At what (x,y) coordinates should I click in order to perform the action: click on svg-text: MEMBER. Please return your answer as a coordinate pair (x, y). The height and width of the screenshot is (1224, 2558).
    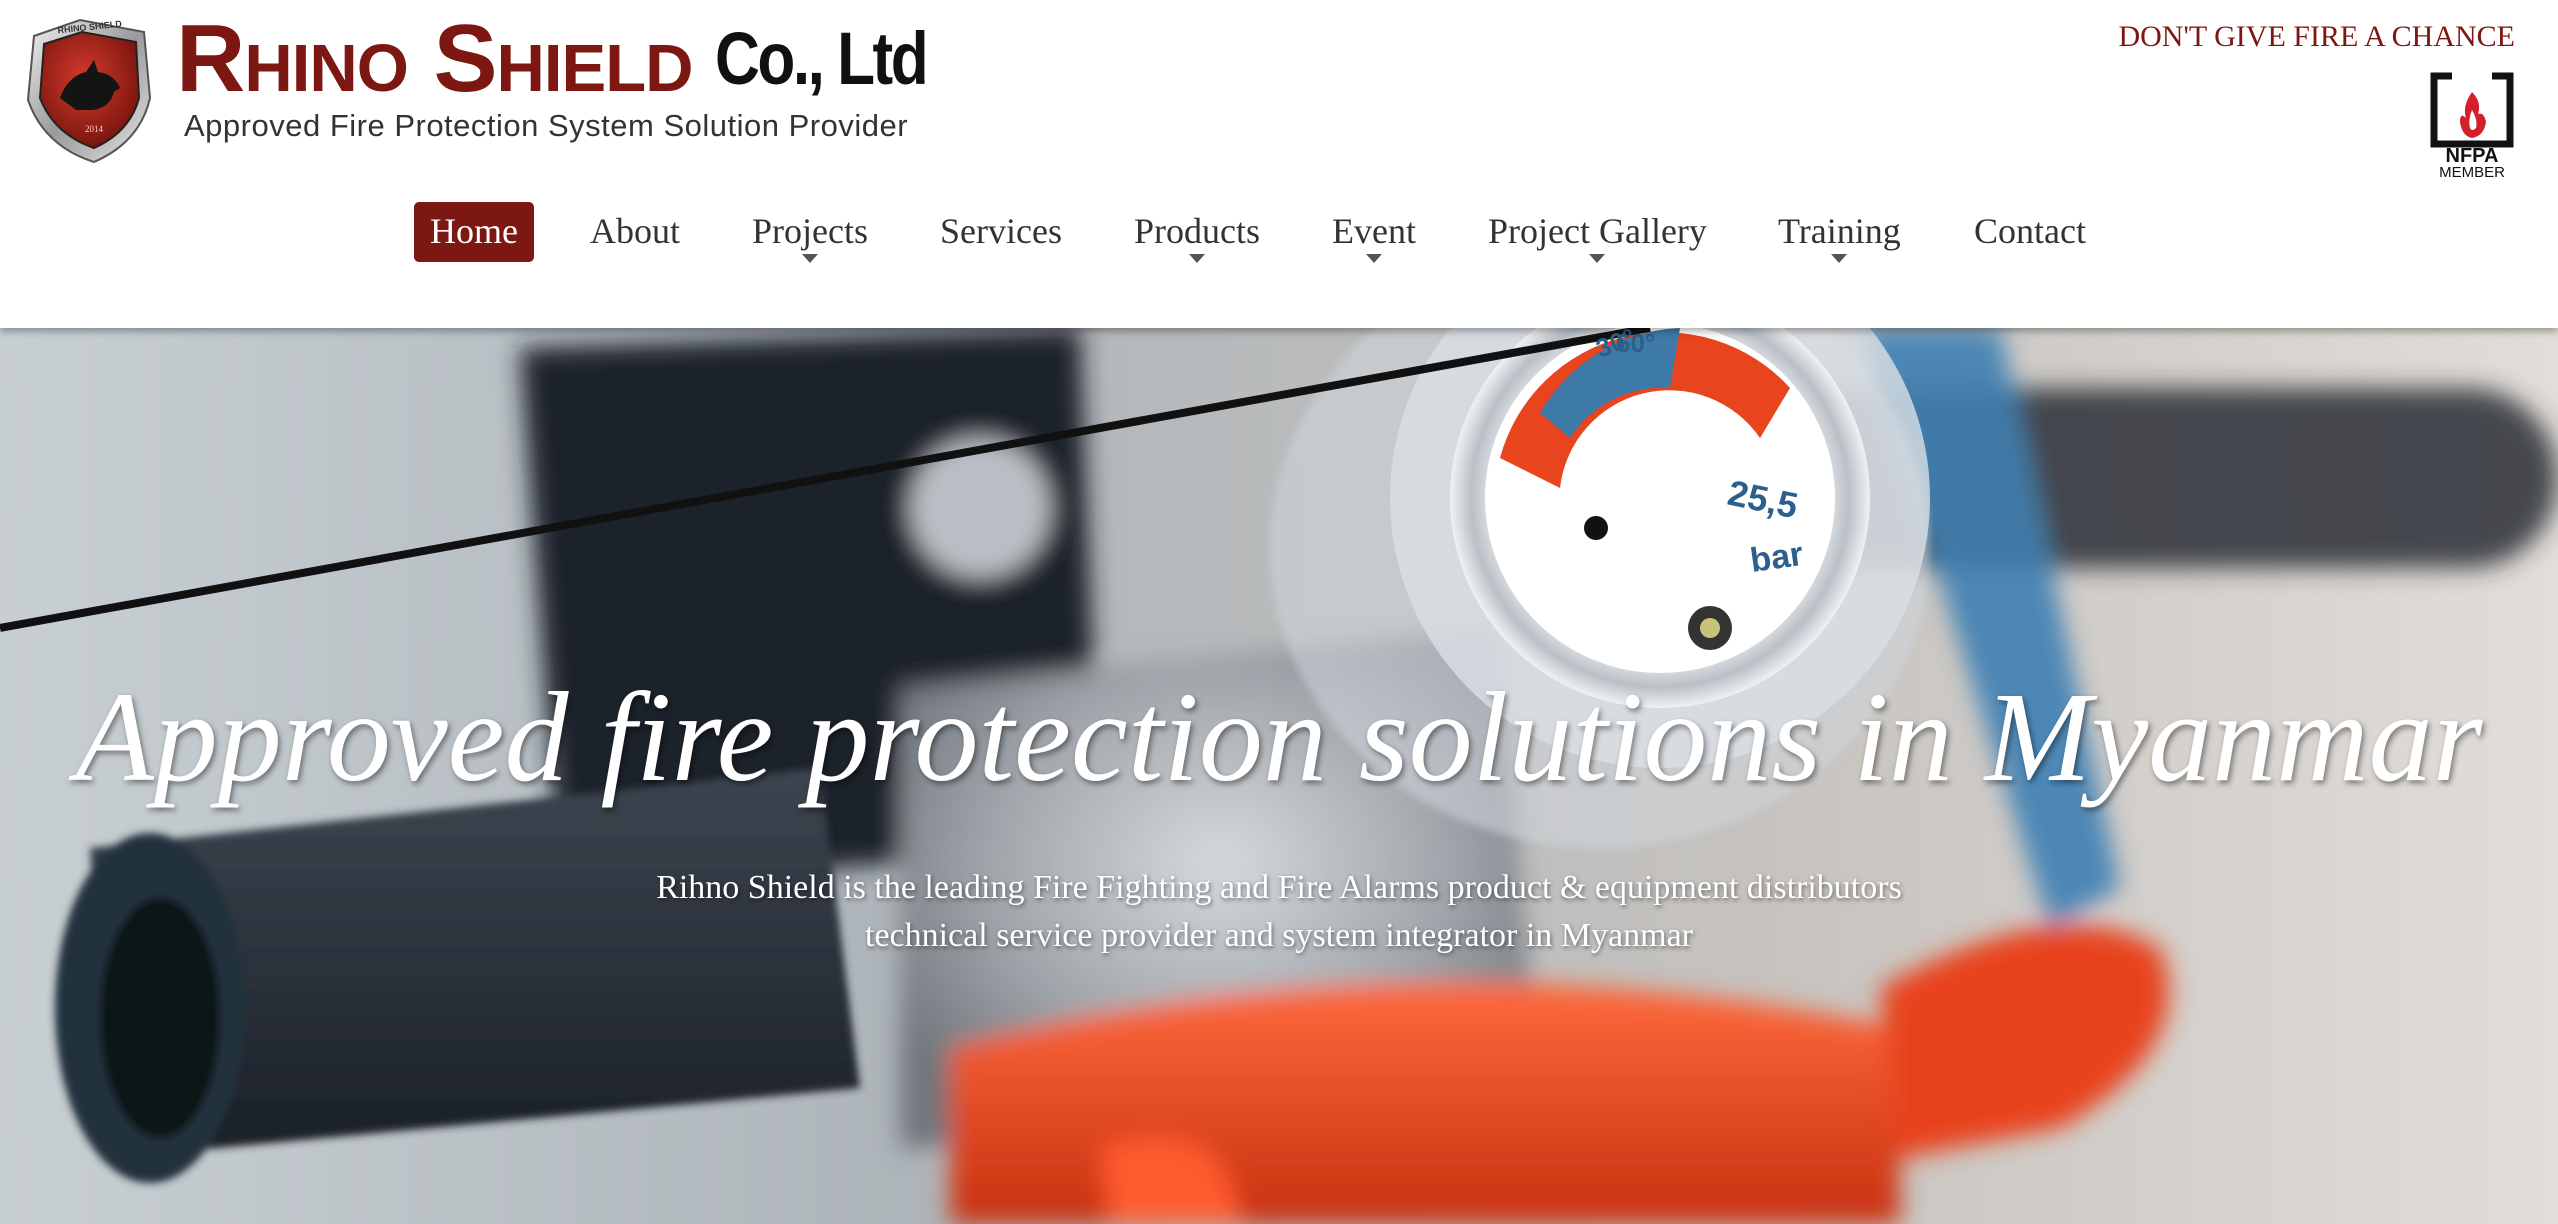
    Looking at the image, I should click on (2472, 171).